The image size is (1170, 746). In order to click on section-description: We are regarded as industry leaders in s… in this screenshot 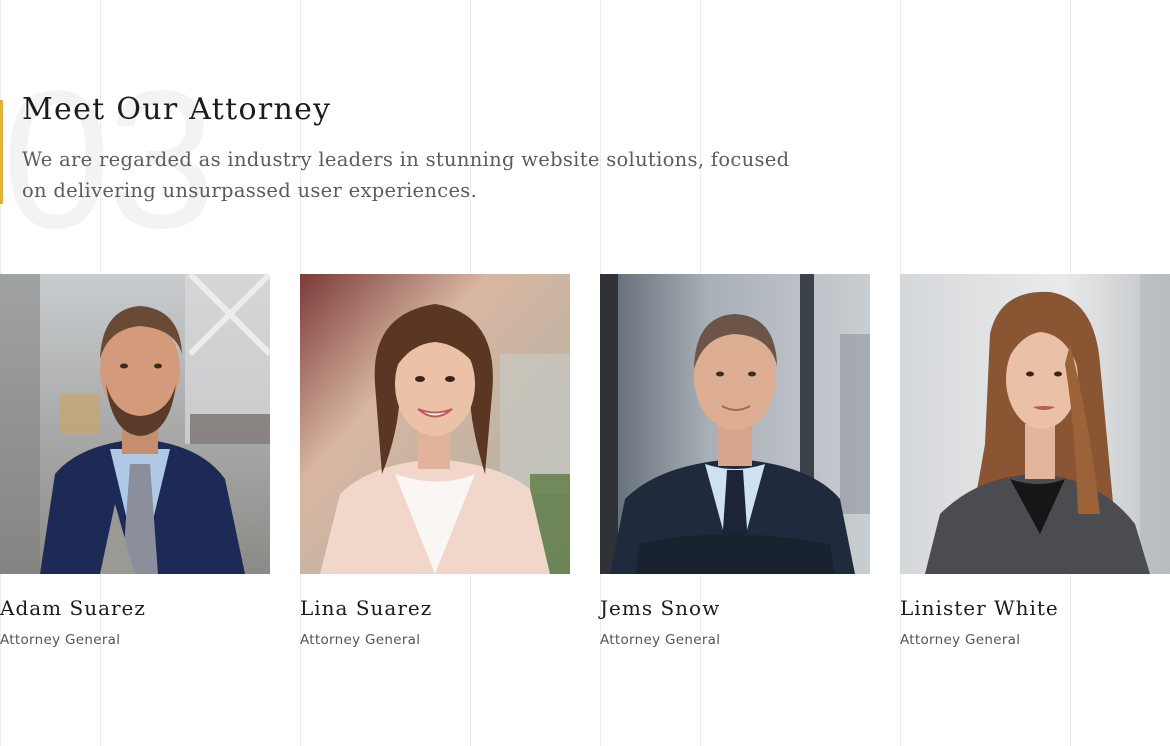, I will do `click(406, 175)`.